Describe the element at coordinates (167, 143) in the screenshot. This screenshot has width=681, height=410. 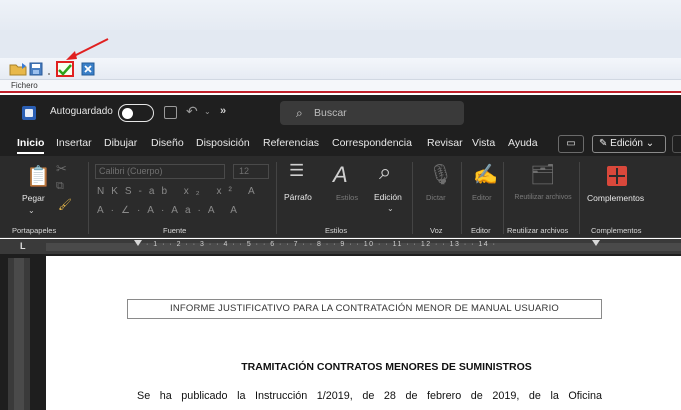
I see `tab-diseno: Diseño` at that location.